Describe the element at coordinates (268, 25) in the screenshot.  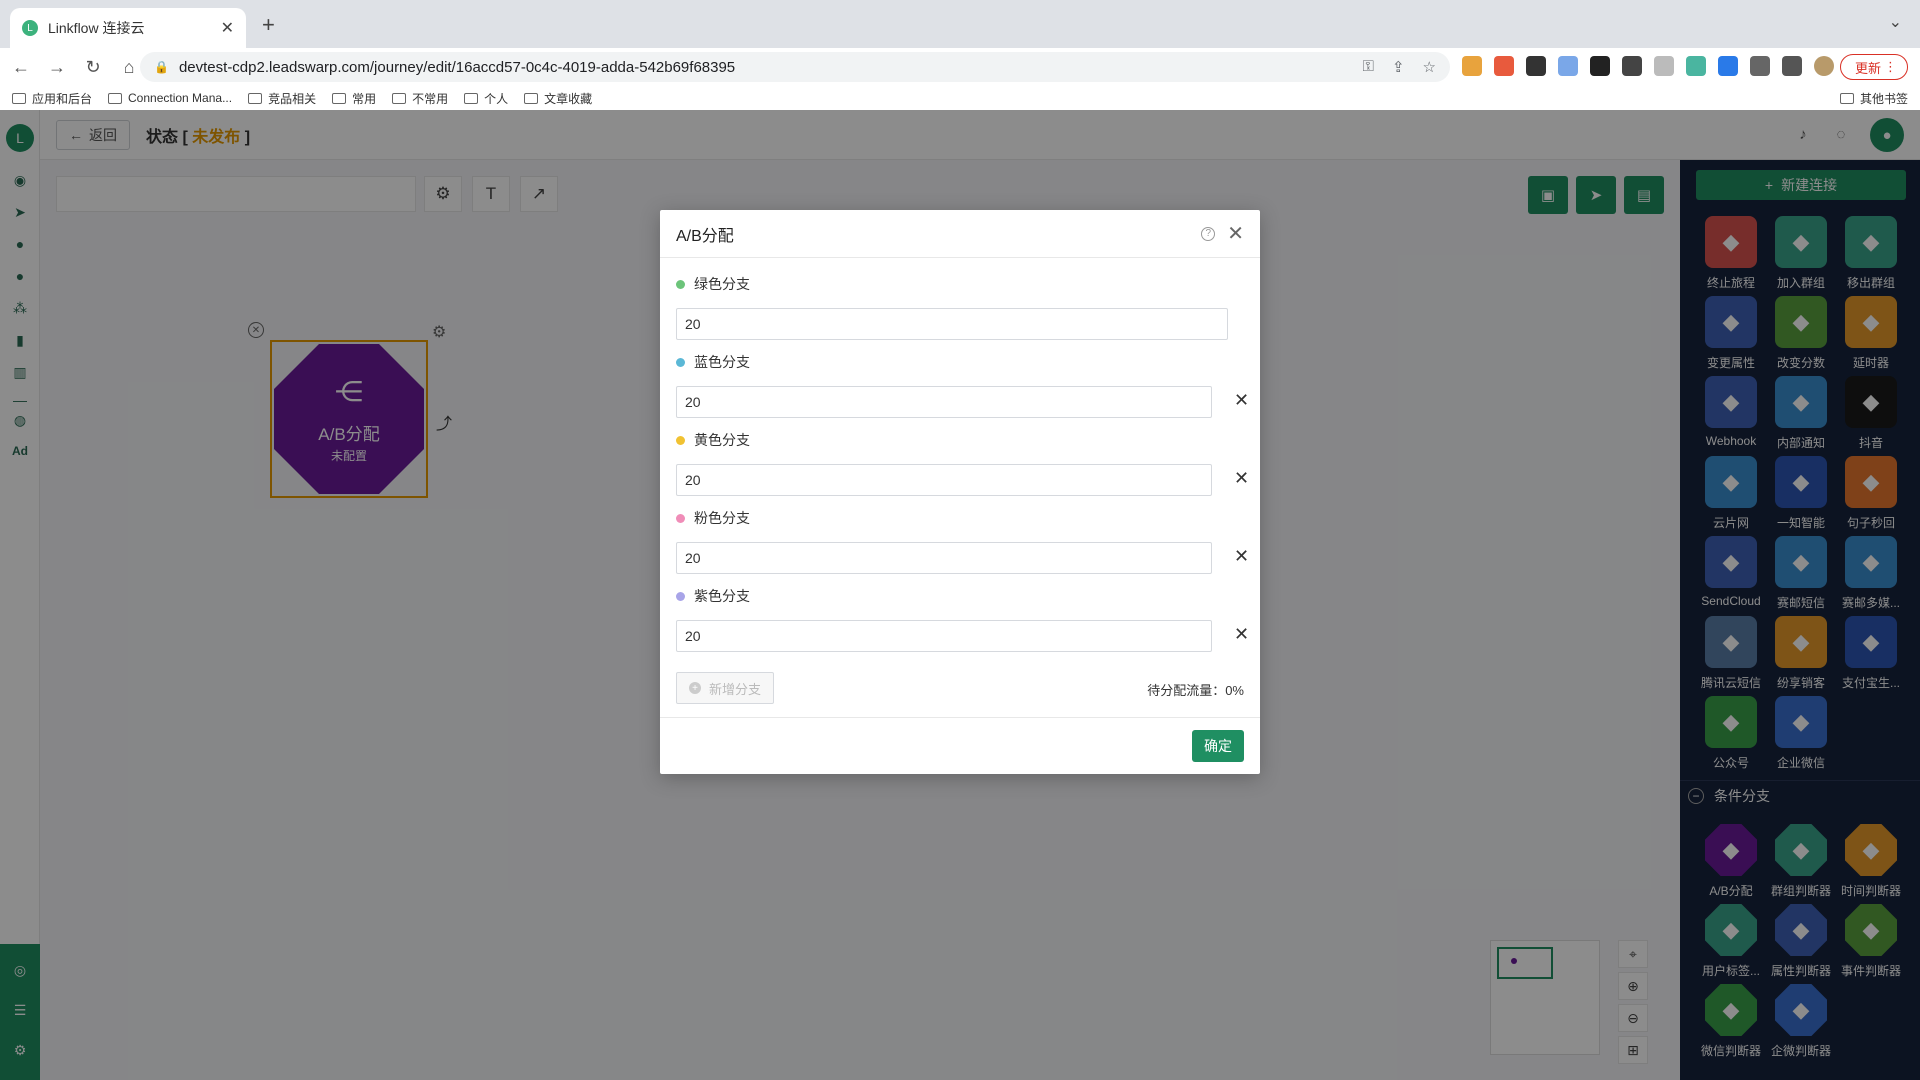
I see `new-tab-icon: +` at that location.